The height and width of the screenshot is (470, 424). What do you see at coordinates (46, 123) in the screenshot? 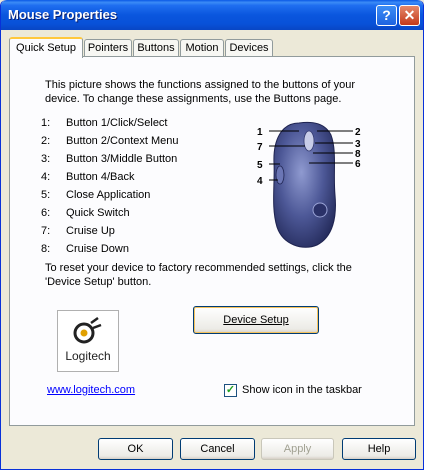
I see `function-number: 1:` at bounding box center [46, 123].